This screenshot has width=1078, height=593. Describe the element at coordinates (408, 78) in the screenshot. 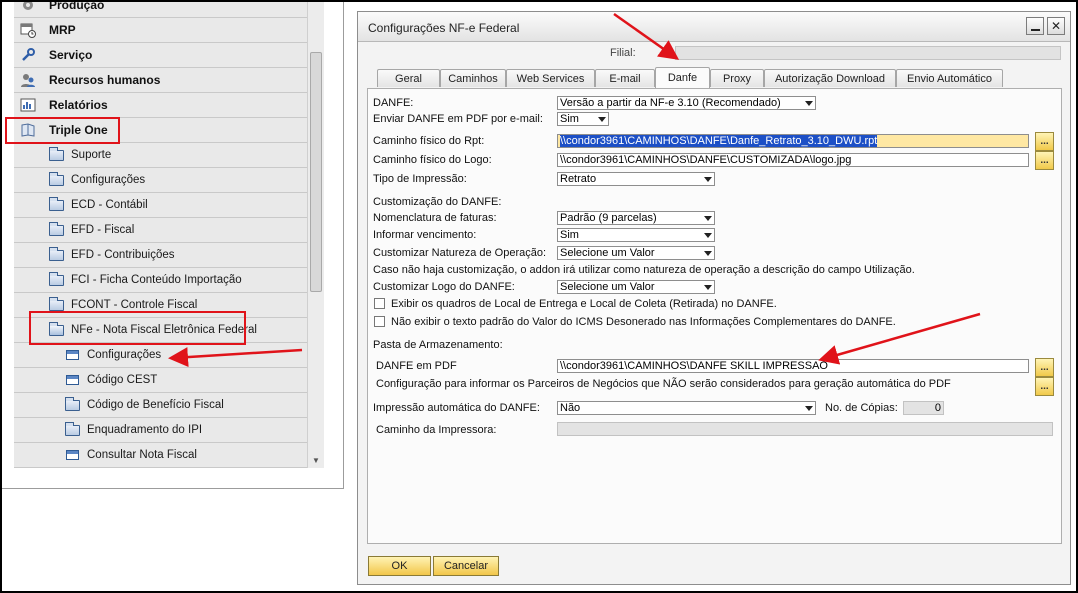

I see `tab-geral: Geral` at that location.